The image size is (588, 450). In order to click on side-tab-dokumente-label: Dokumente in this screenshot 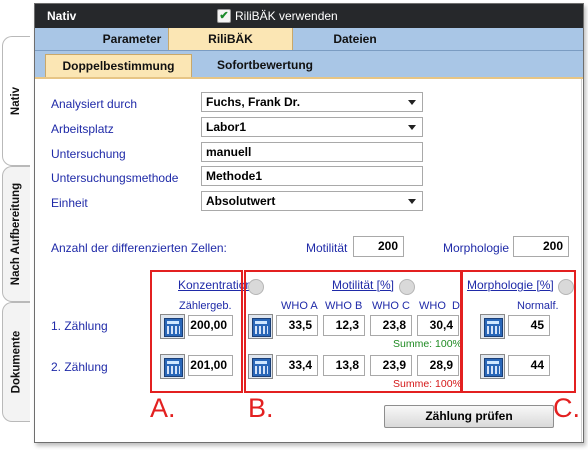, I will do `click(16, 362)`.